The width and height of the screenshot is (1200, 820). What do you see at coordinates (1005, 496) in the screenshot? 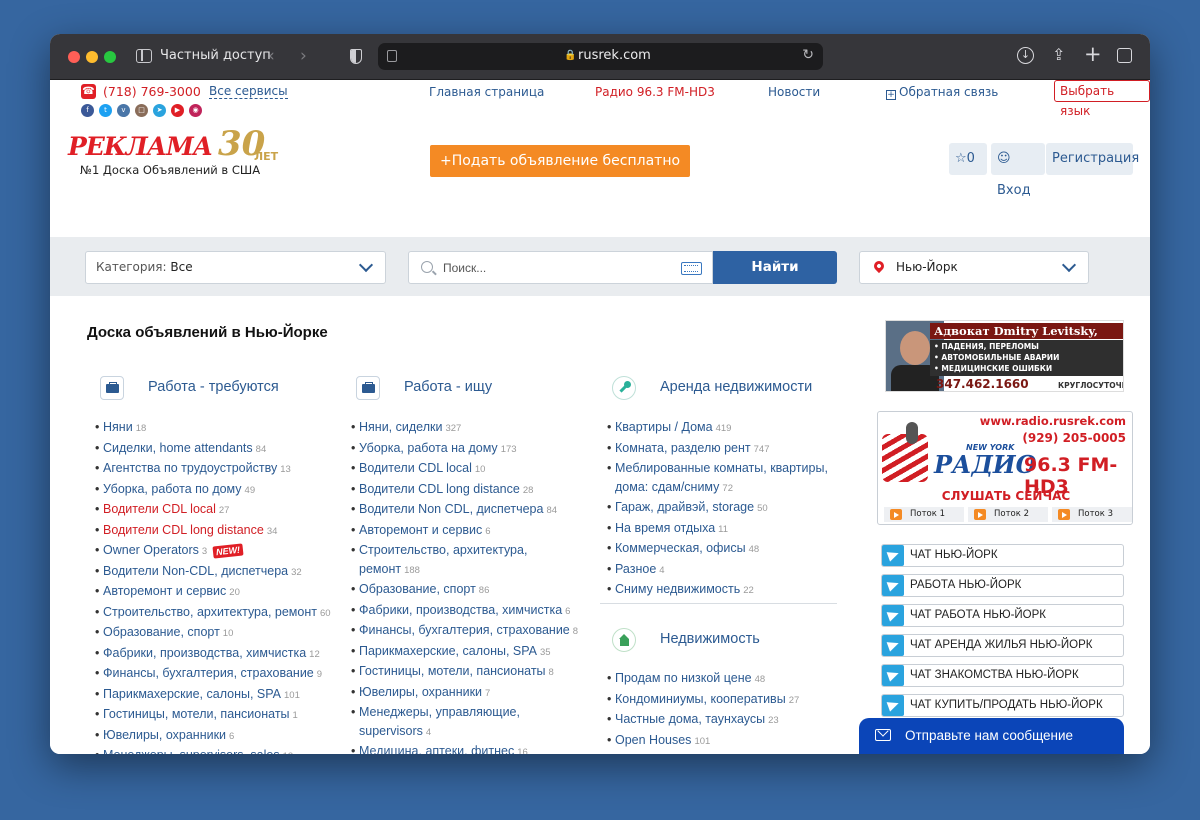
I see `listen-now-link: СЛУШАТЬ СЕЙЧАС` at bounding box center [1005, 496].